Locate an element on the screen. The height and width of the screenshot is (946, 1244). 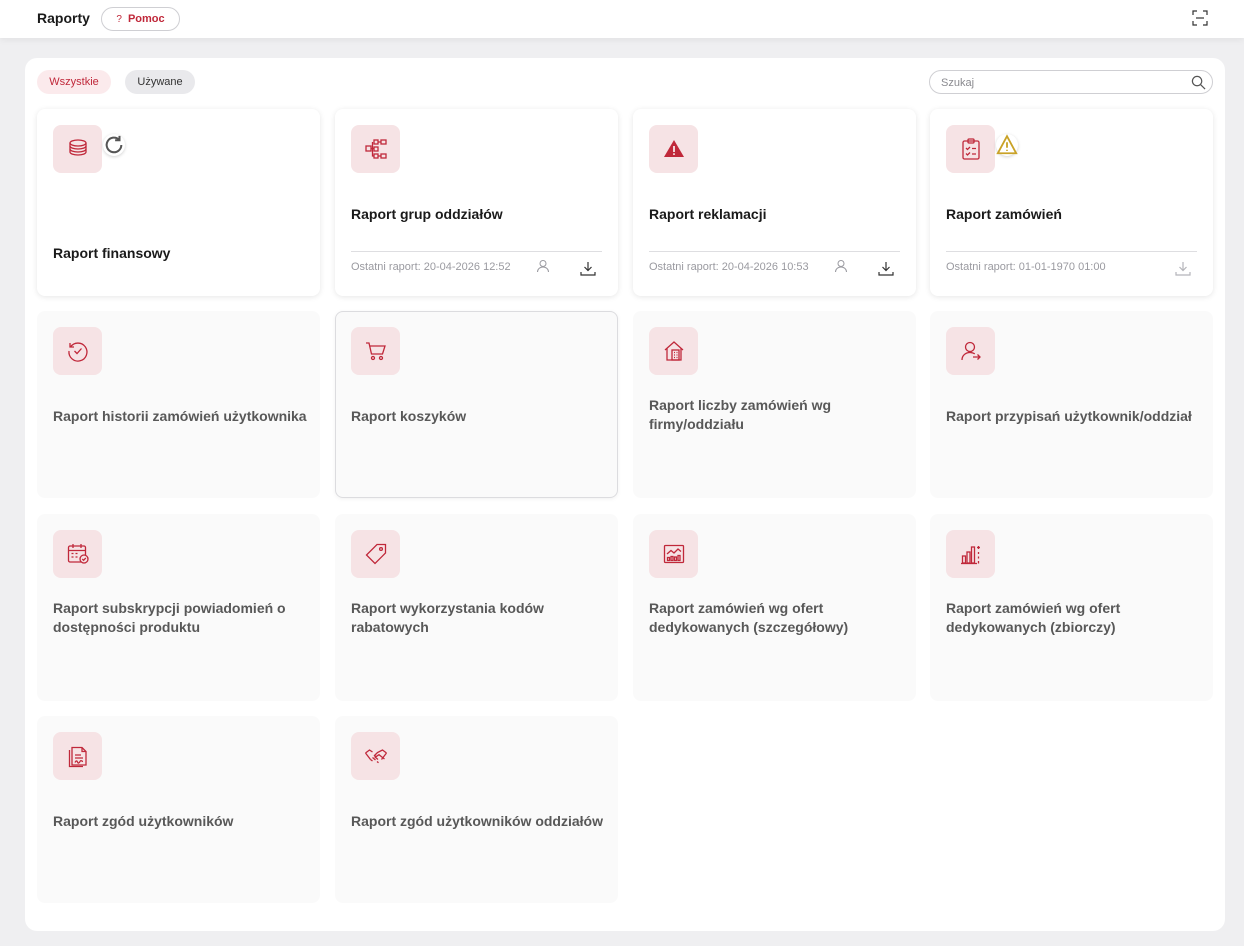
fullscreen-icon is located at coordinates (1200, 18).